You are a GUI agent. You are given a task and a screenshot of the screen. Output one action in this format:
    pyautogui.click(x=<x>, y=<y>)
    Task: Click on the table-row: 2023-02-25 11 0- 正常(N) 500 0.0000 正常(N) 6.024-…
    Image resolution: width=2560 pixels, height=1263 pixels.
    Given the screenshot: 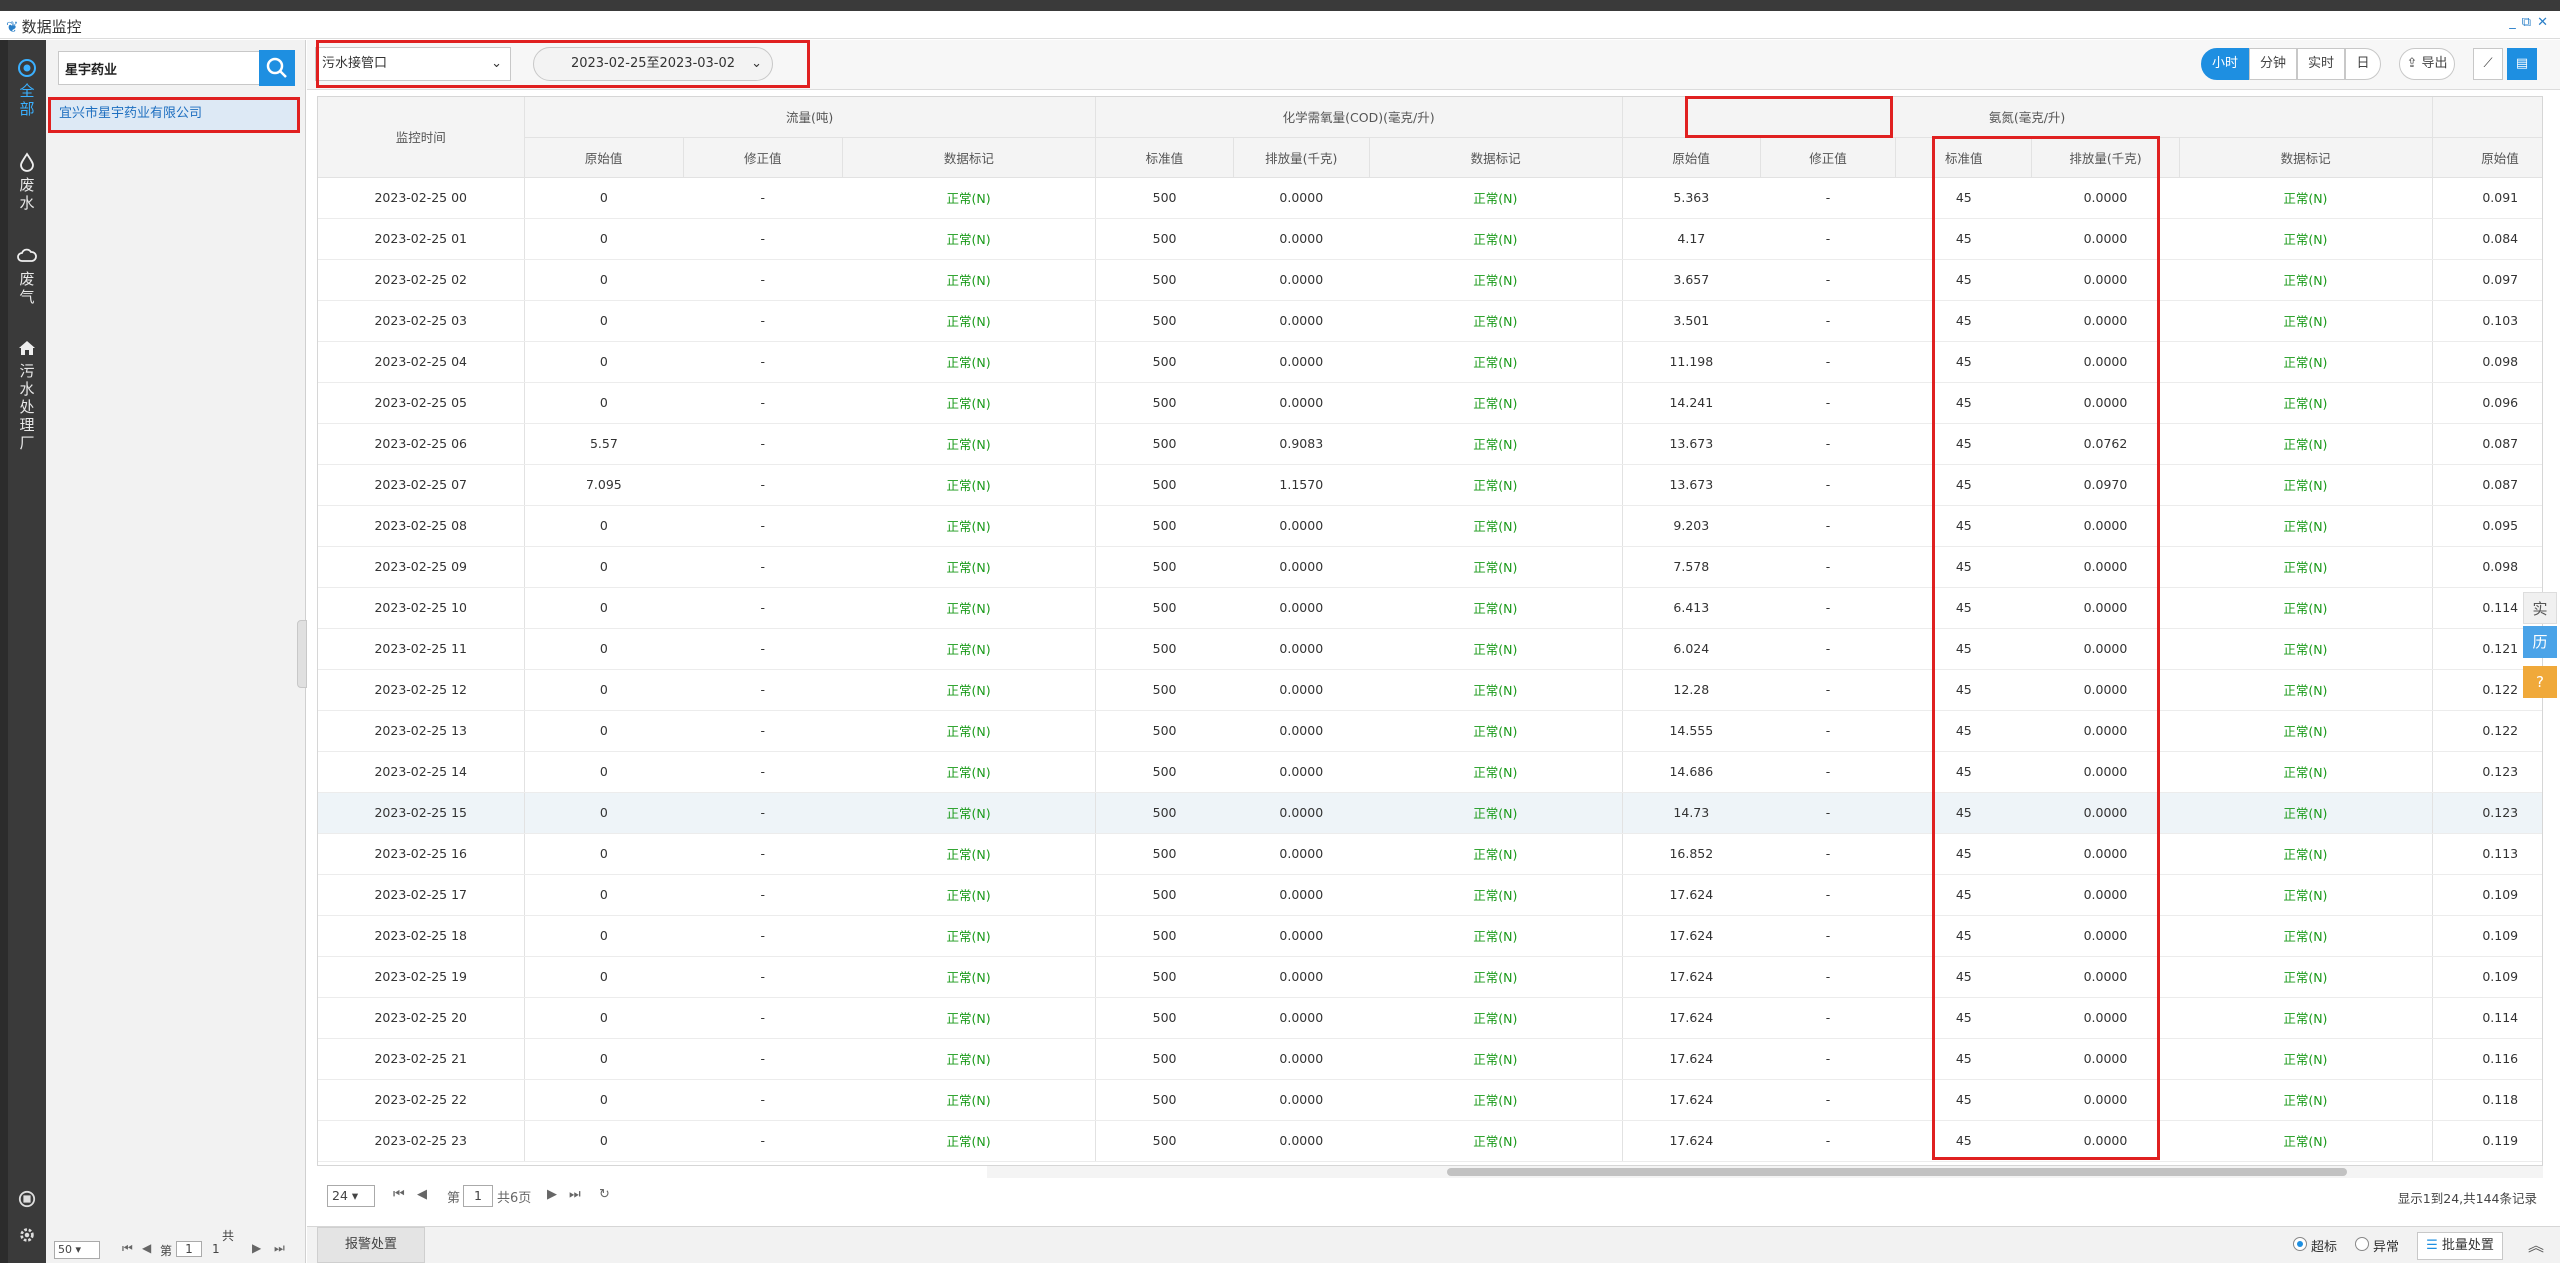 What is the action you would take?
    pyautogui.click(x=1430, y=649)
    